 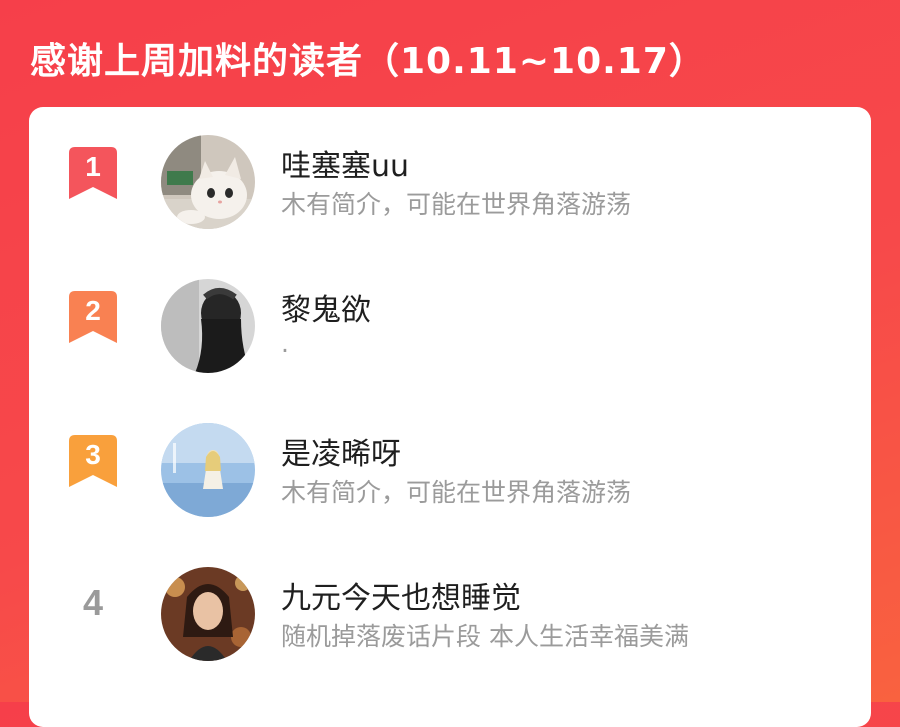 What do you see at coordinates (345, 166) in the screenshot?
I see `reader-name: 哇塞塞uu` at bounding box center [345, 166].